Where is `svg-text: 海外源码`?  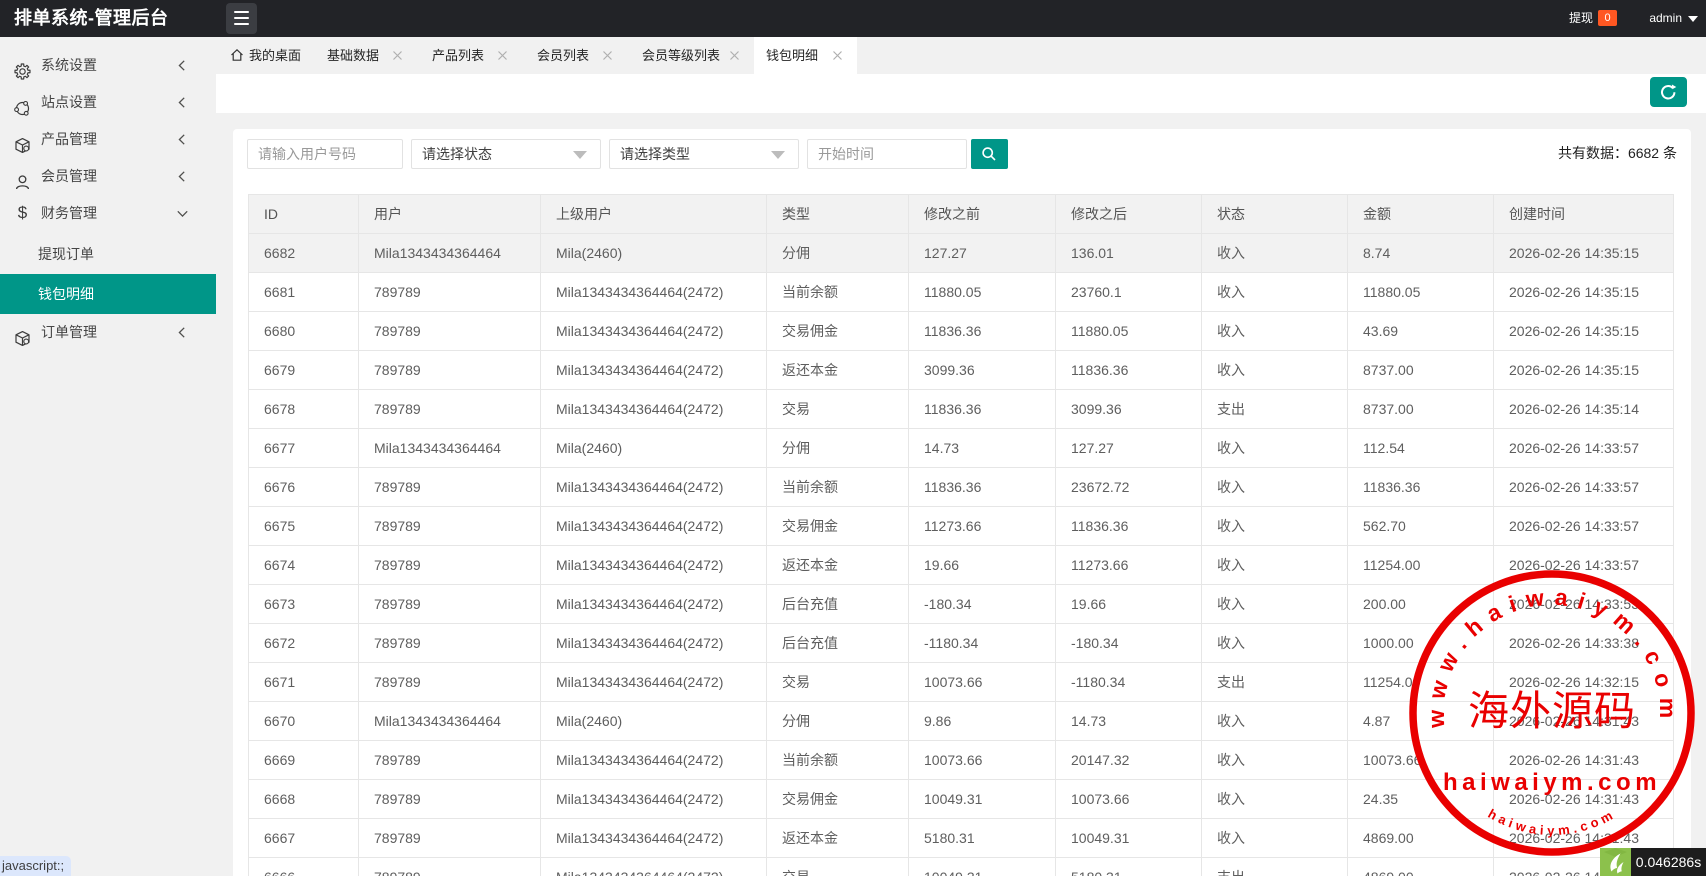
svg-text: 海外源码 is located at coordinates (1552, 711).